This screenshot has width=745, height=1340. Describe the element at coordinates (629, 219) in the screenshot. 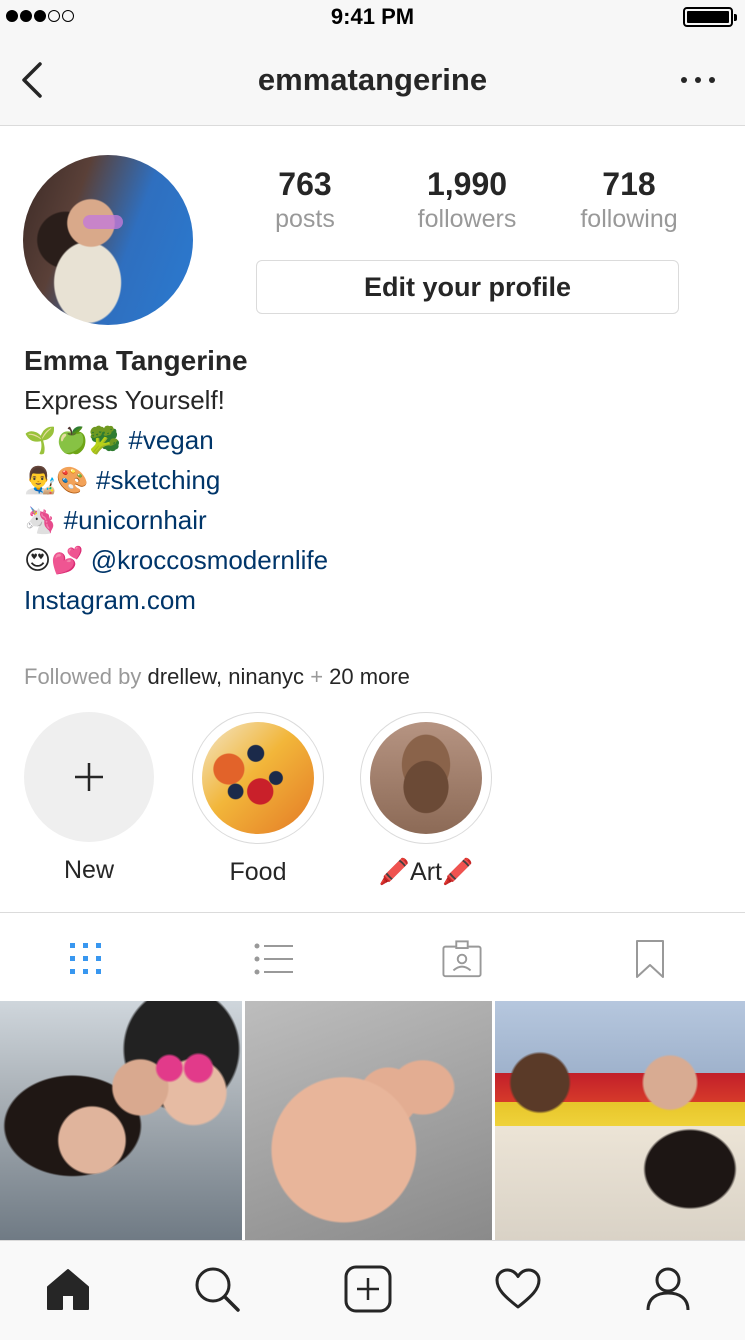

I see `following-label: following` at that location.